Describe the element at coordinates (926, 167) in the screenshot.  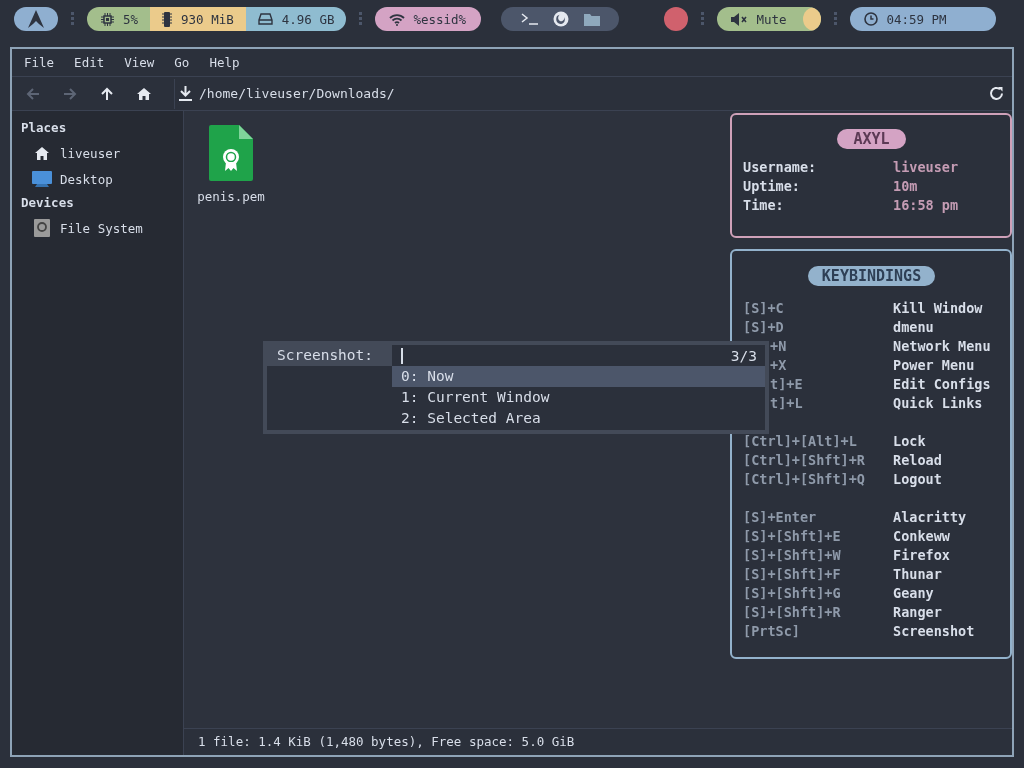
I see `info-value: liveuser` at that location.